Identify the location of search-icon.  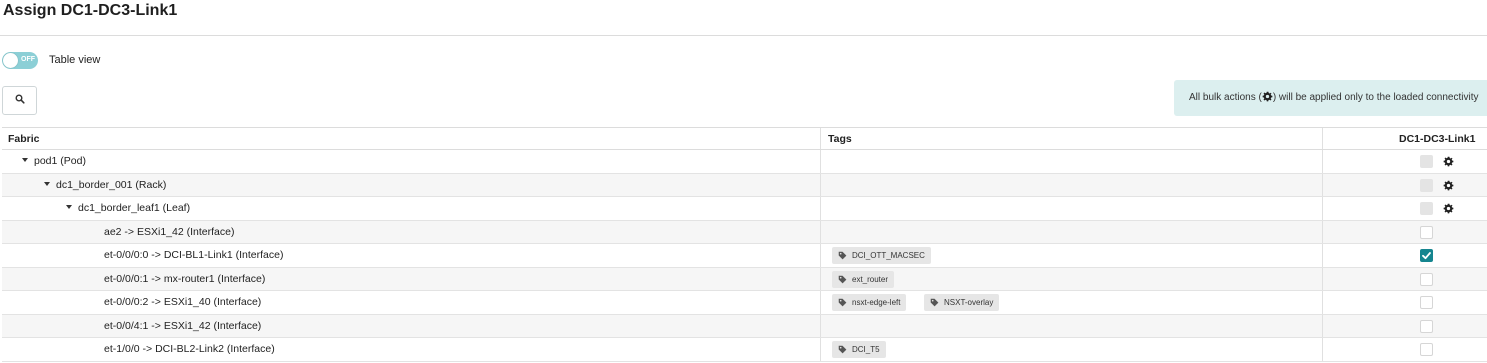
(20, 100).